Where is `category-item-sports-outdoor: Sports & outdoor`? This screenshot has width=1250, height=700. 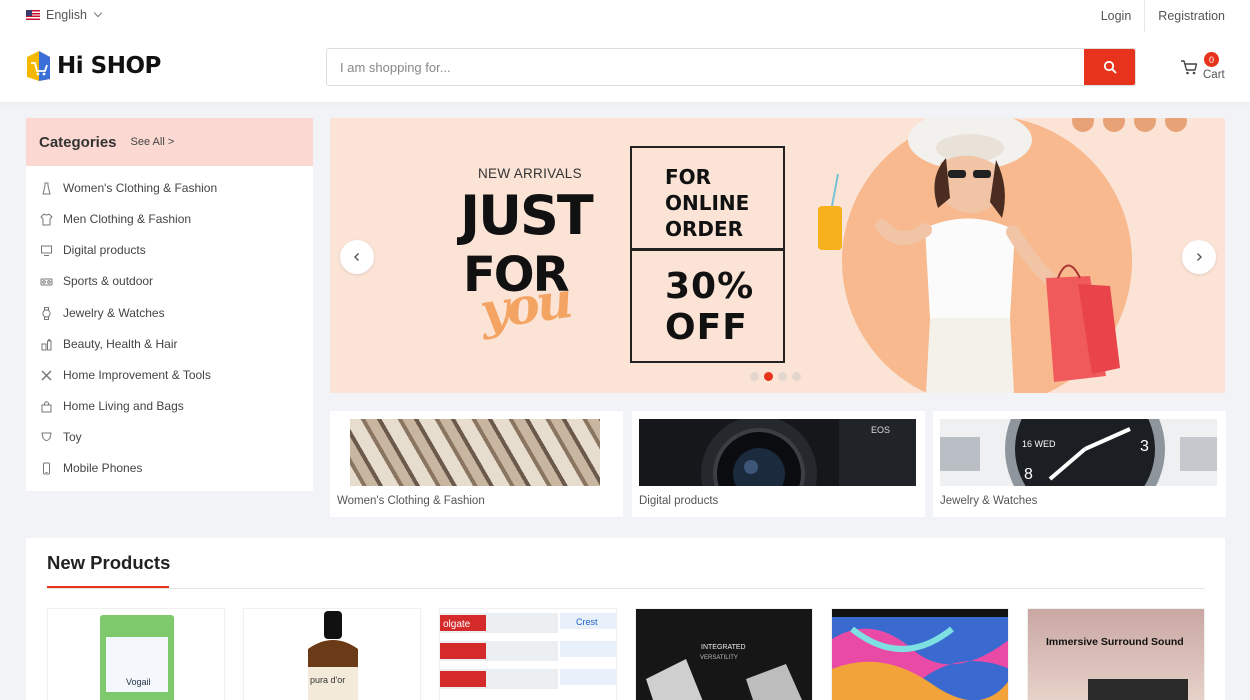 category-item-sports-outdoor: Sports & outdoor is located at coordinates (96, 281).